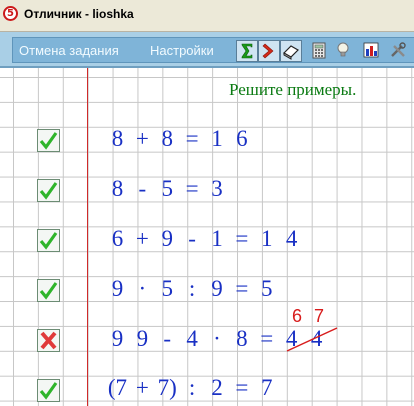  What do you see at coordinates (266, 387) in the screenshot?
I see `problem-answer: 7` at bounding box center [266, 387].